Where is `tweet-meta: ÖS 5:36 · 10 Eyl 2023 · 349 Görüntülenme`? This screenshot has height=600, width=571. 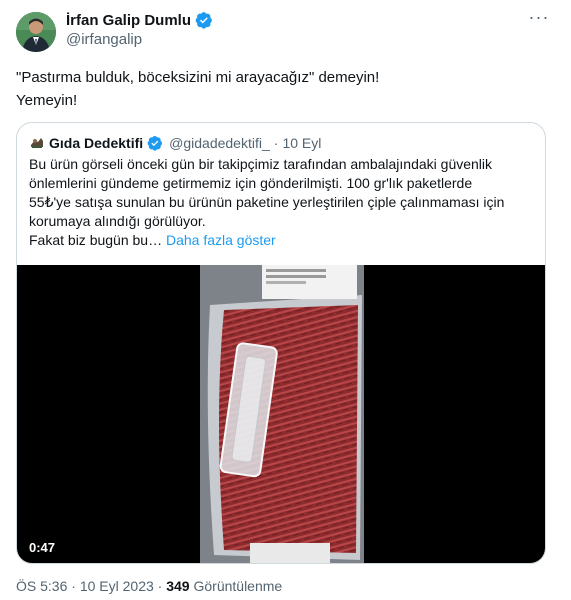 tweet-meta: ÖS 5:36 · 10 Eyl 2023 · 349 Görüntülenme is located at coordinates (149, 586).